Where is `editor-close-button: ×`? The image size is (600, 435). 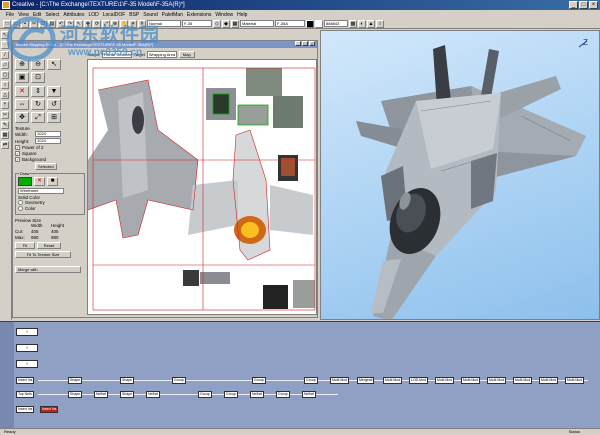
editor-close-button: × is located at coordinates (312, 43).